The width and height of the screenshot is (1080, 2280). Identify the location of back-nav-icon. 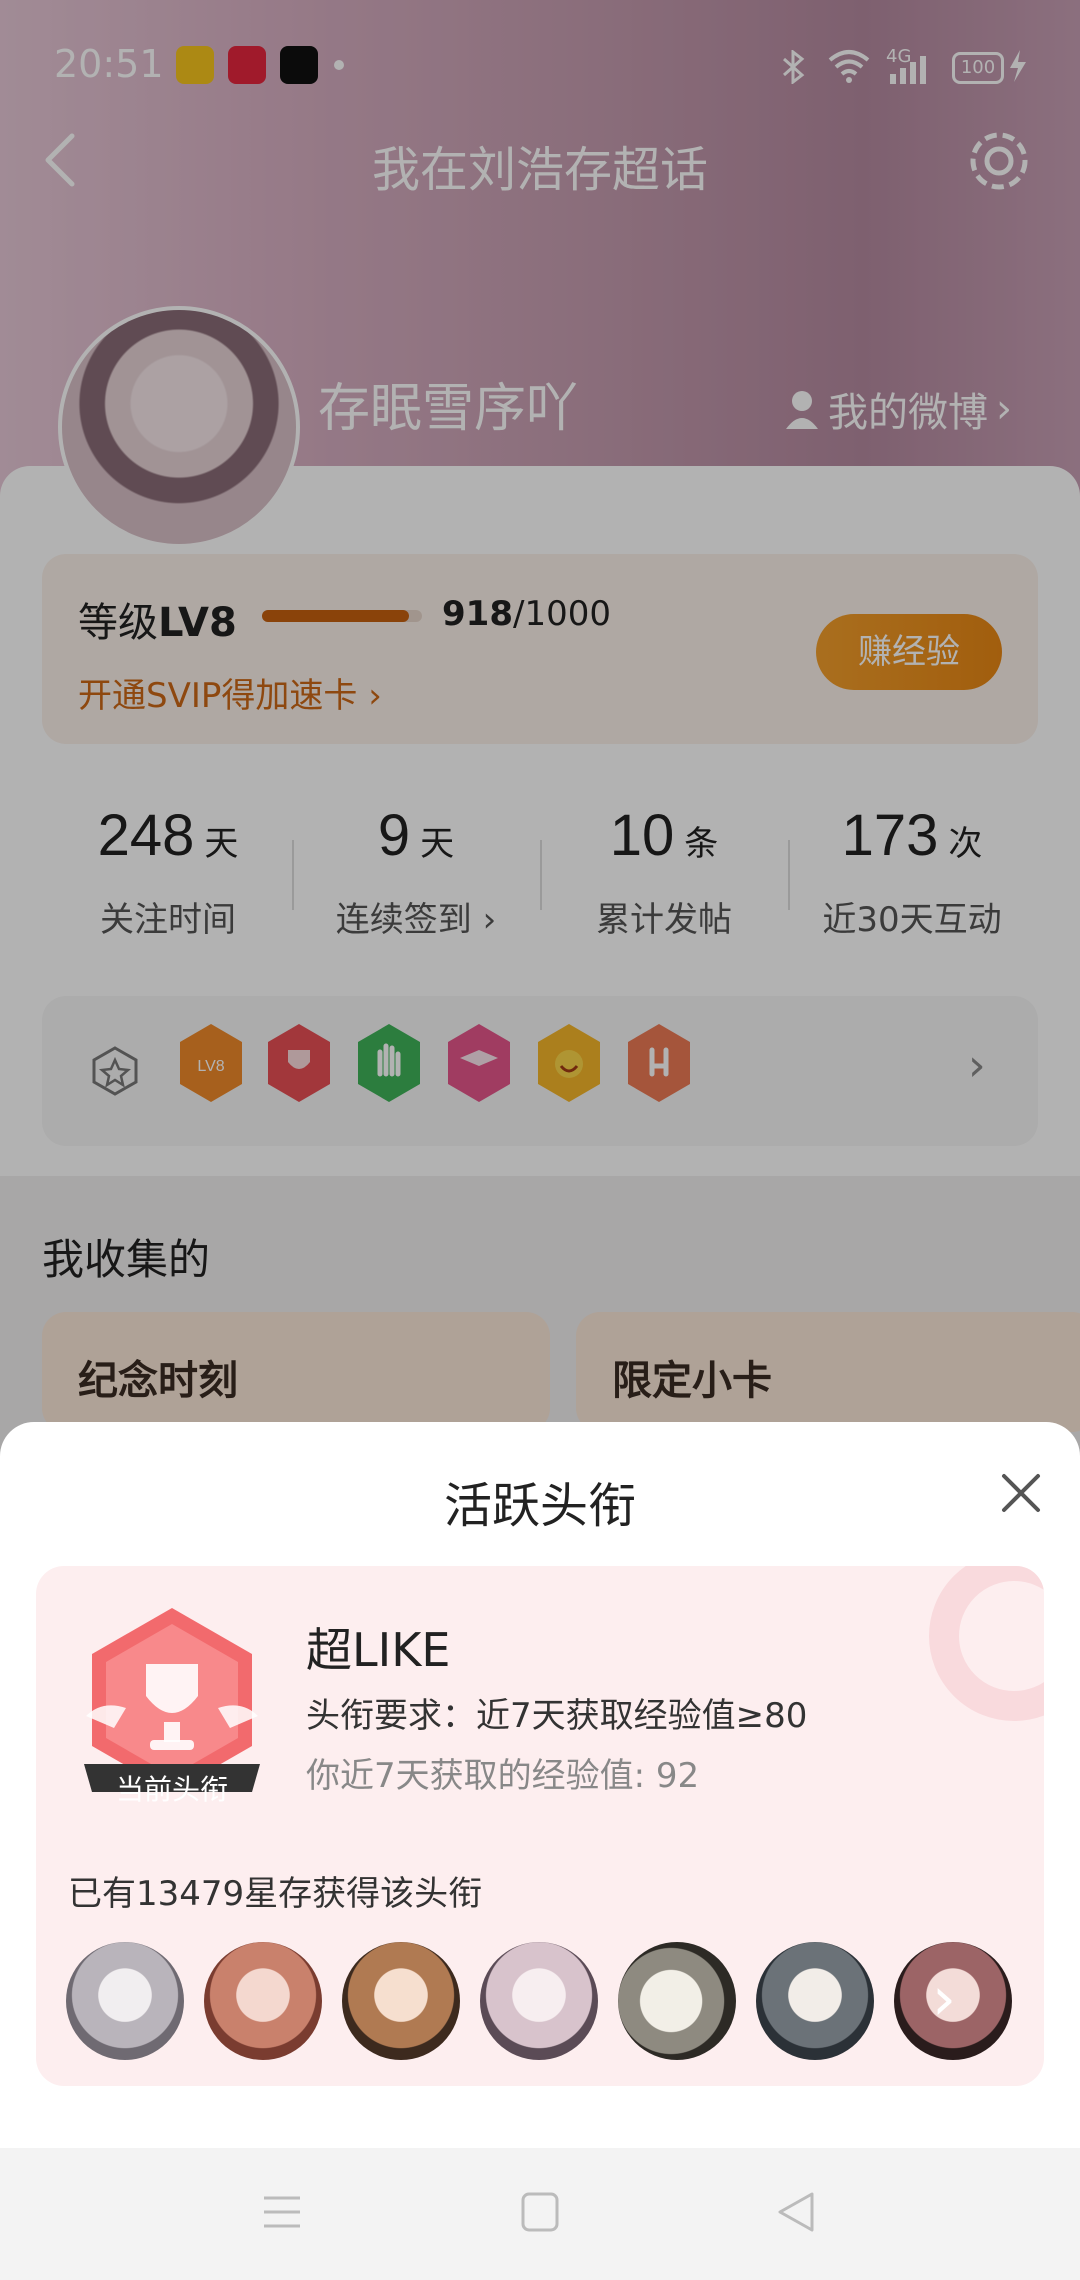
(796, 2212).